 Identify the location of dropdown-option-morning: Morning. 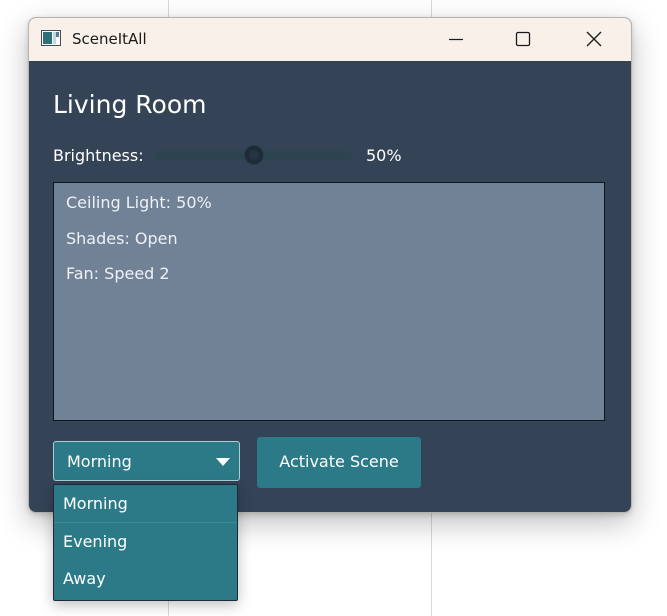
(145, 503).